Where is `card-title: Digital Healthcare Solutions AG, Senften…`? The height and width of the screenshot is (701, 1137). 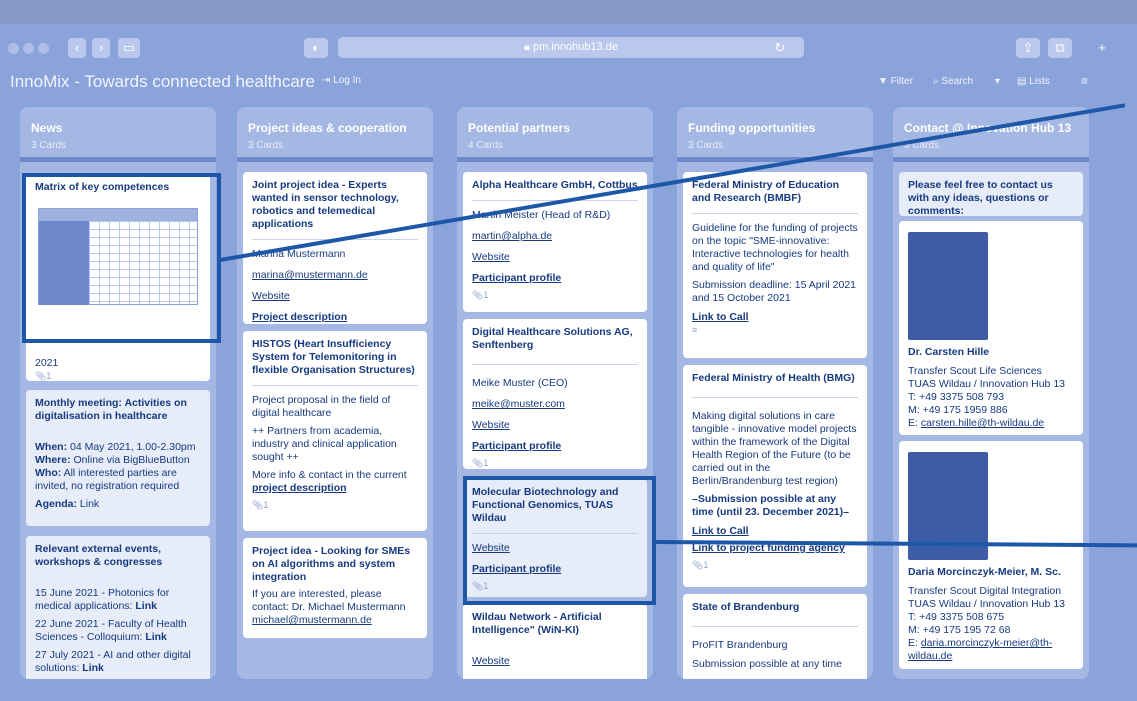
card-title: Digital Healthcare Solutions AG, Senften… is located at coordinates (552, 338).